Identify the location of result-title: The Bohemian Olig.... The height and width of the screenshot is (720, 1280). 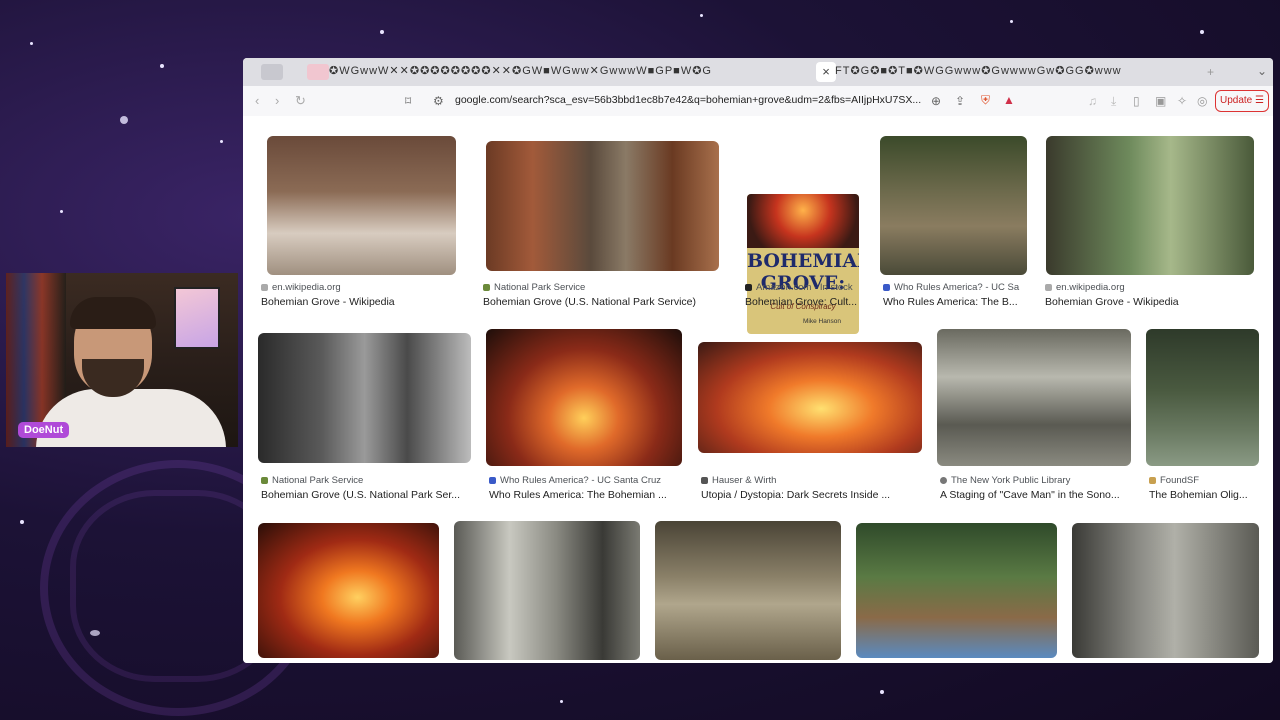
(1205, 495).